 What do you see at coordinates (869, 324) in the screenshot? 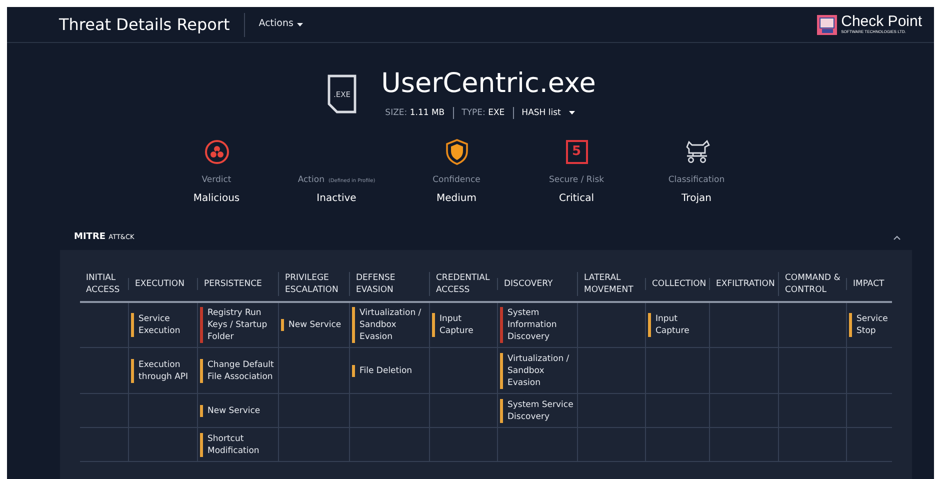
I see `technique-tag: Service Stop` at bounding box center [869, 324].